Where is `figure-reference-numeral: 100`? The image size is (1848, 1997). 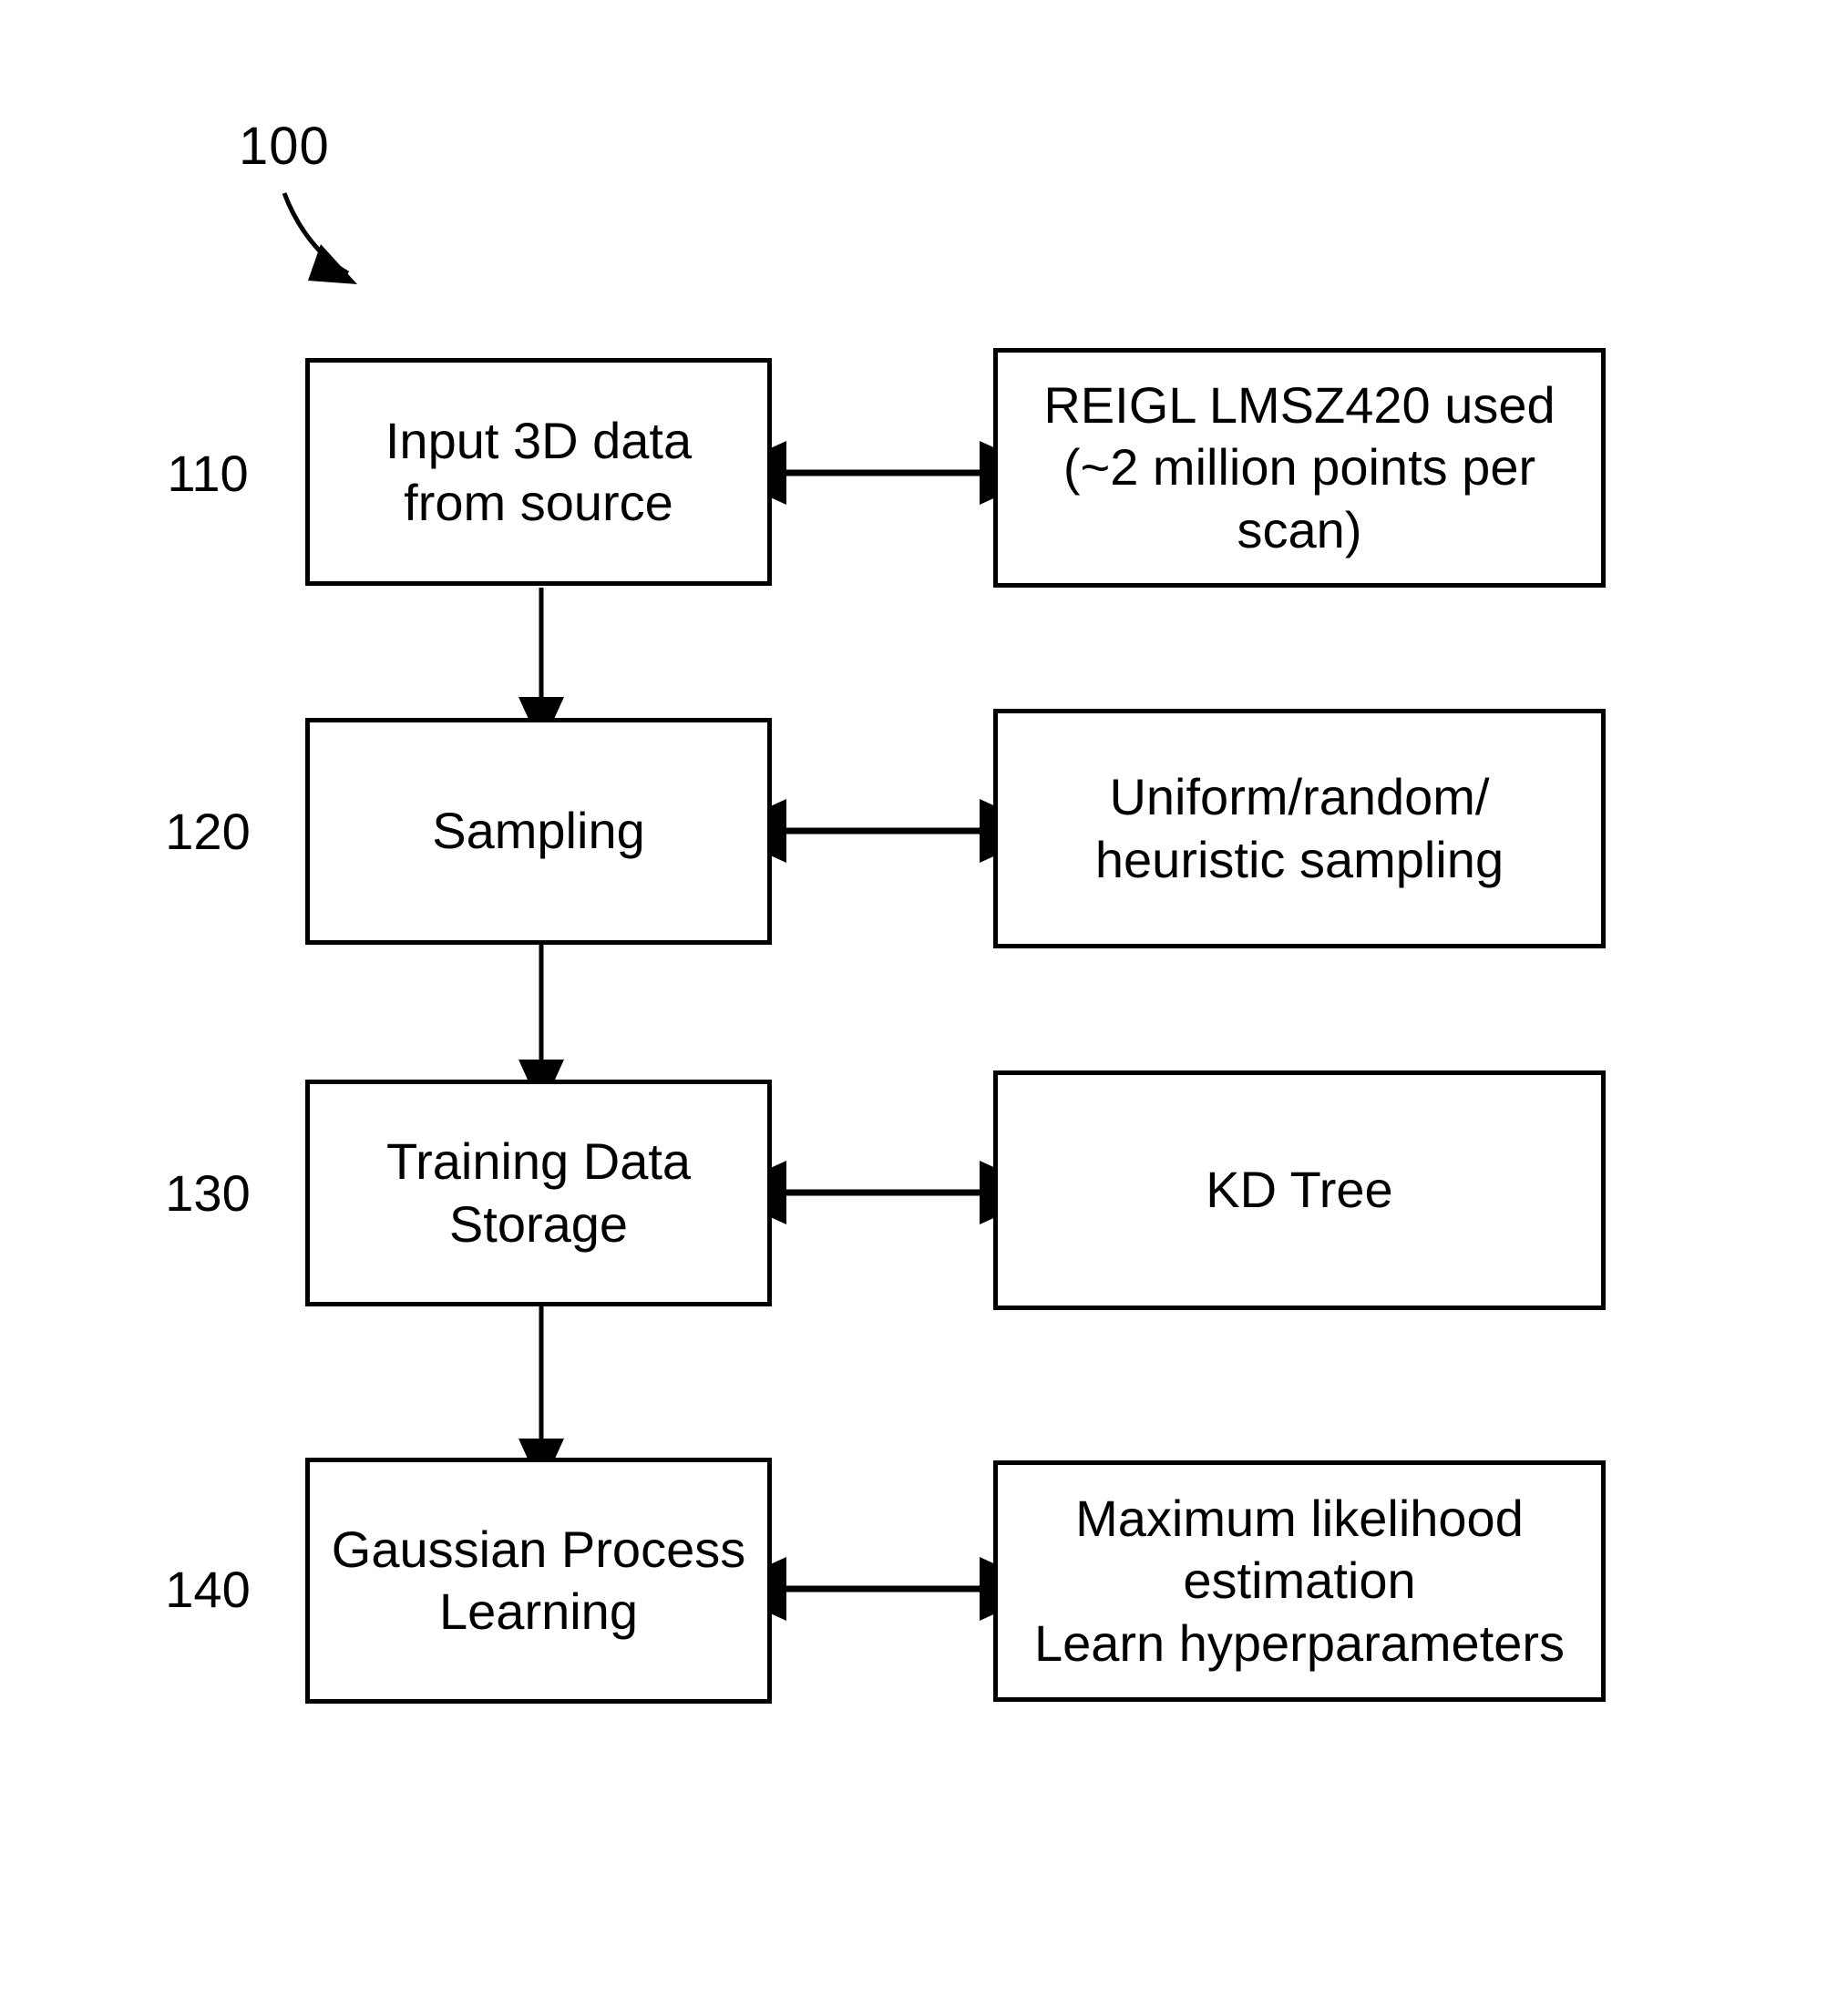 figure-reference-numeral: 100 is located at coordinates (284, 147).